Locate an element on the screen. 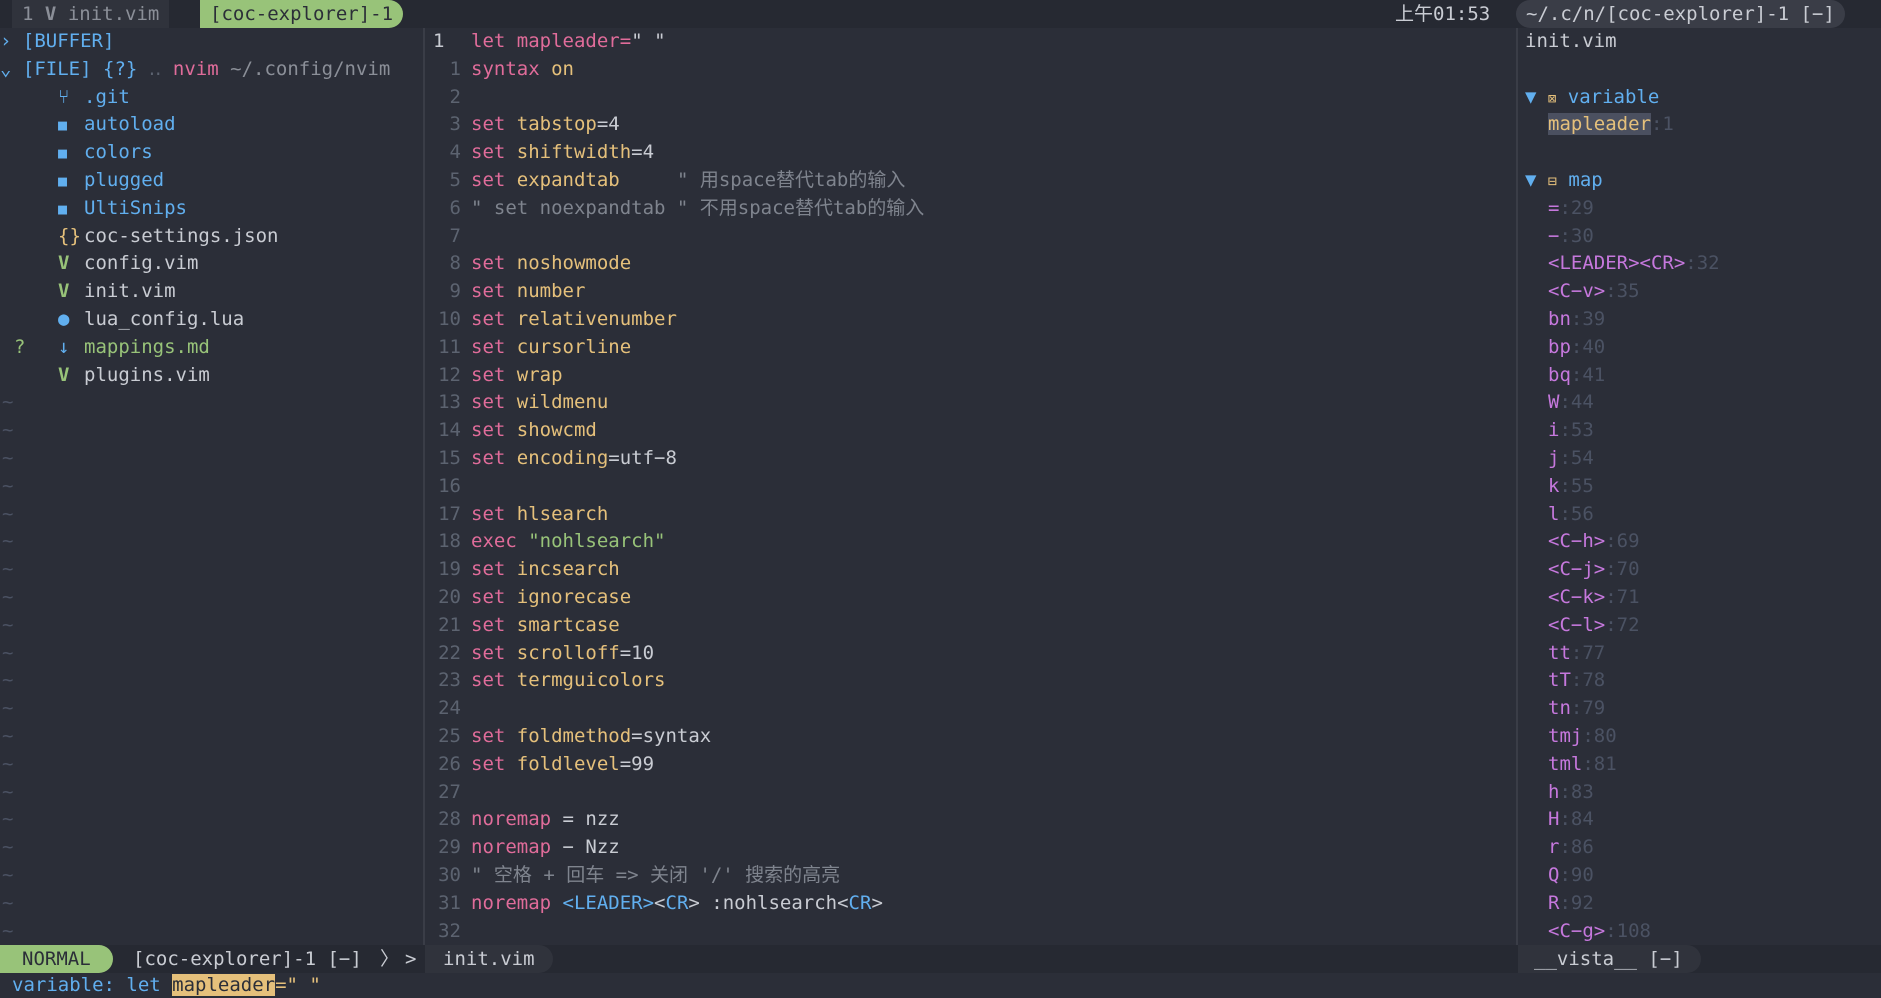 The height and width of the screenshot is (998, 1881). vista-map-item: R:92 is located at coordinates (1699, 904).